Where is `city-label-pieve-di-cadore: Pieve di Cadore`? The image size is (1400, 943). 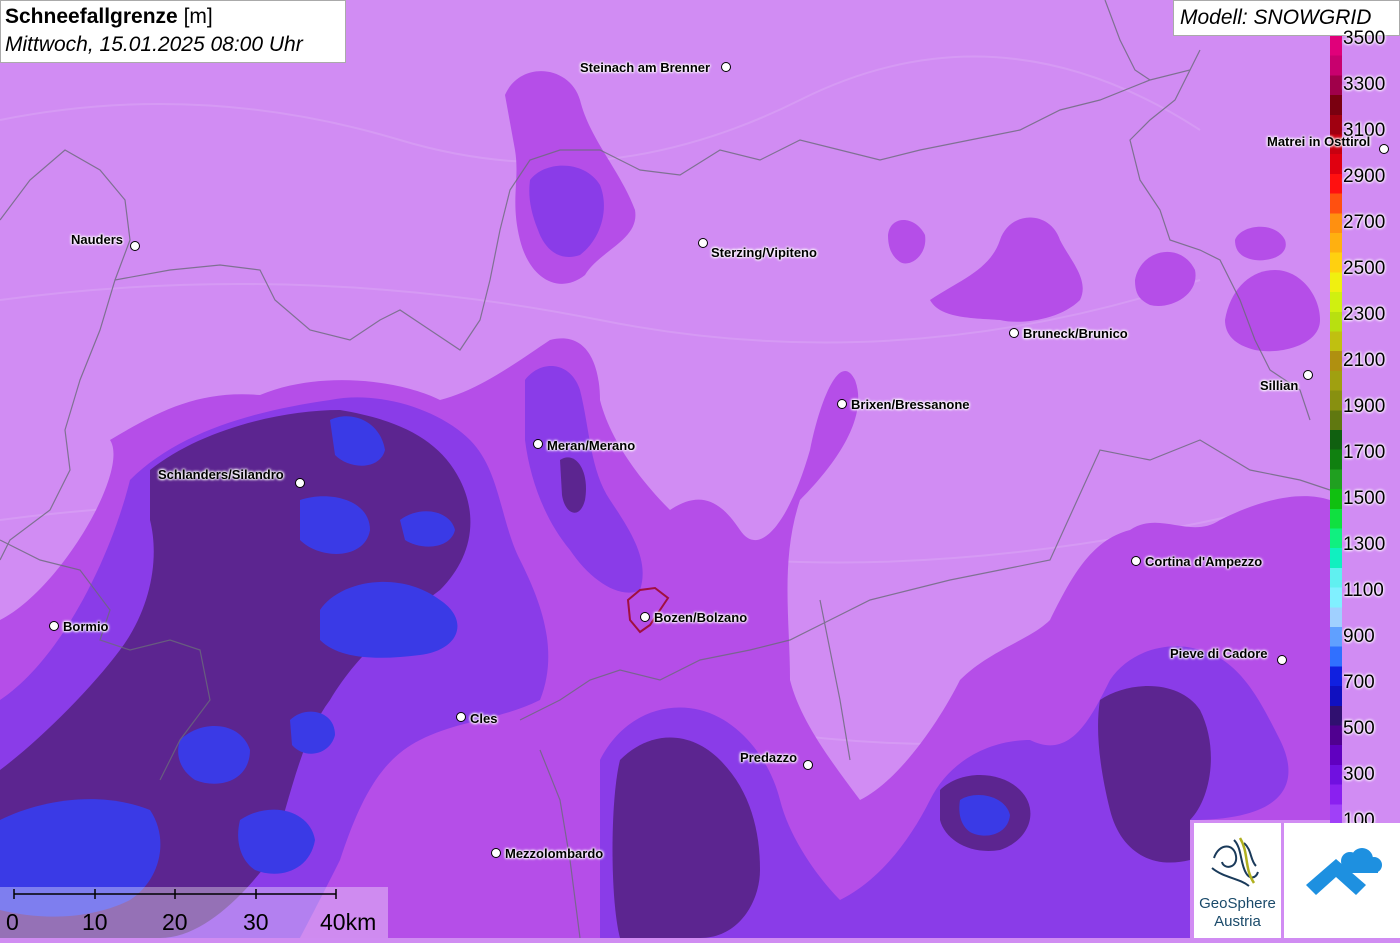 city-label-pieve-di-cadore: Pieve di Cadore is located at coordinates (1219, 653).